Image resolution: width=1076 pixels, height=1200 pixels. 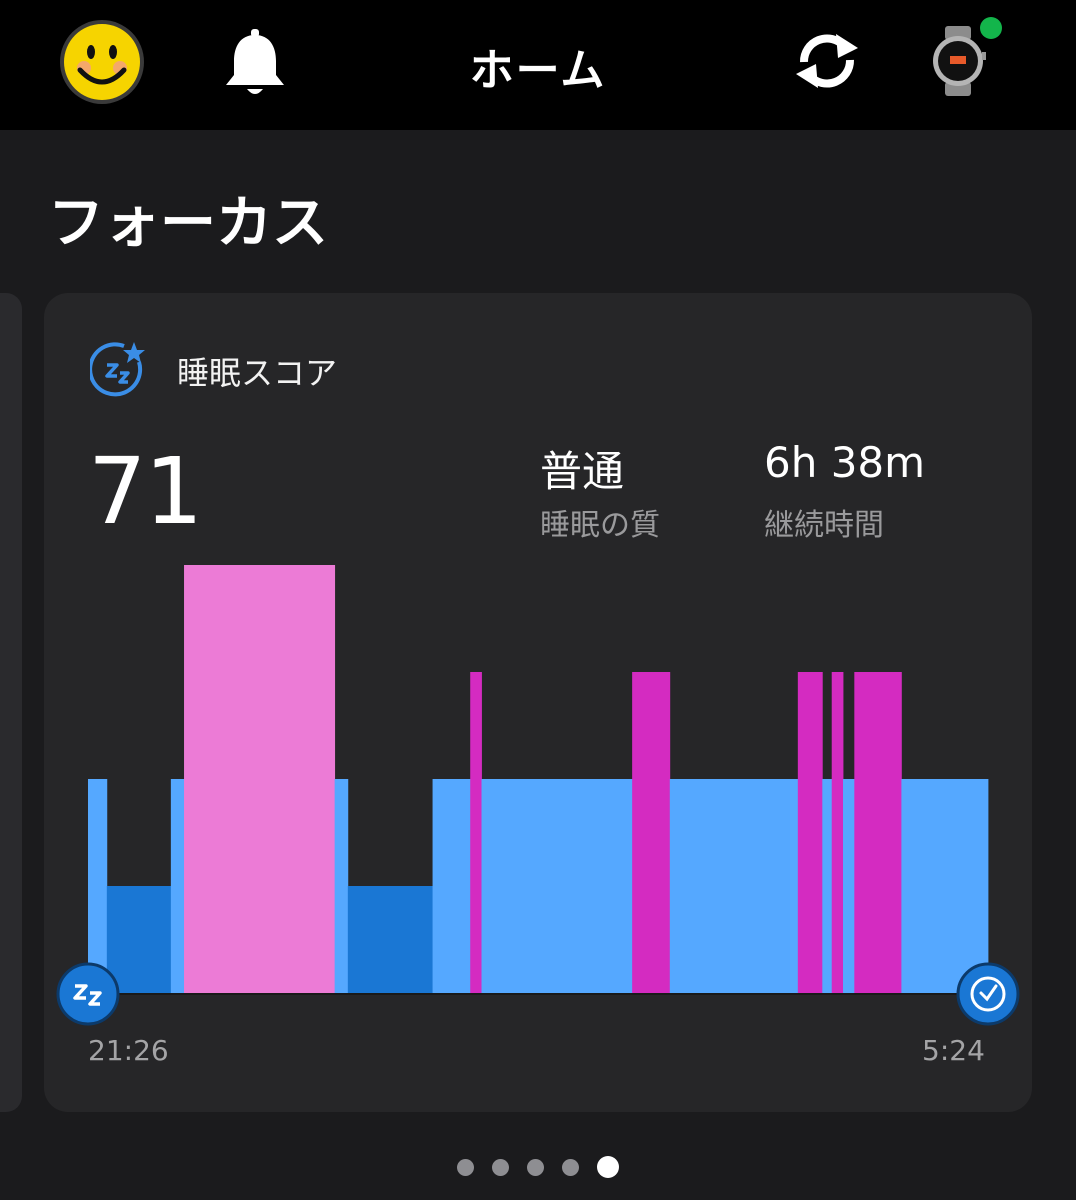 What do you see at coordinates (88, 994) in the screenshot?
I see `sleep-zz-icon` at bounding box center [88, 994].